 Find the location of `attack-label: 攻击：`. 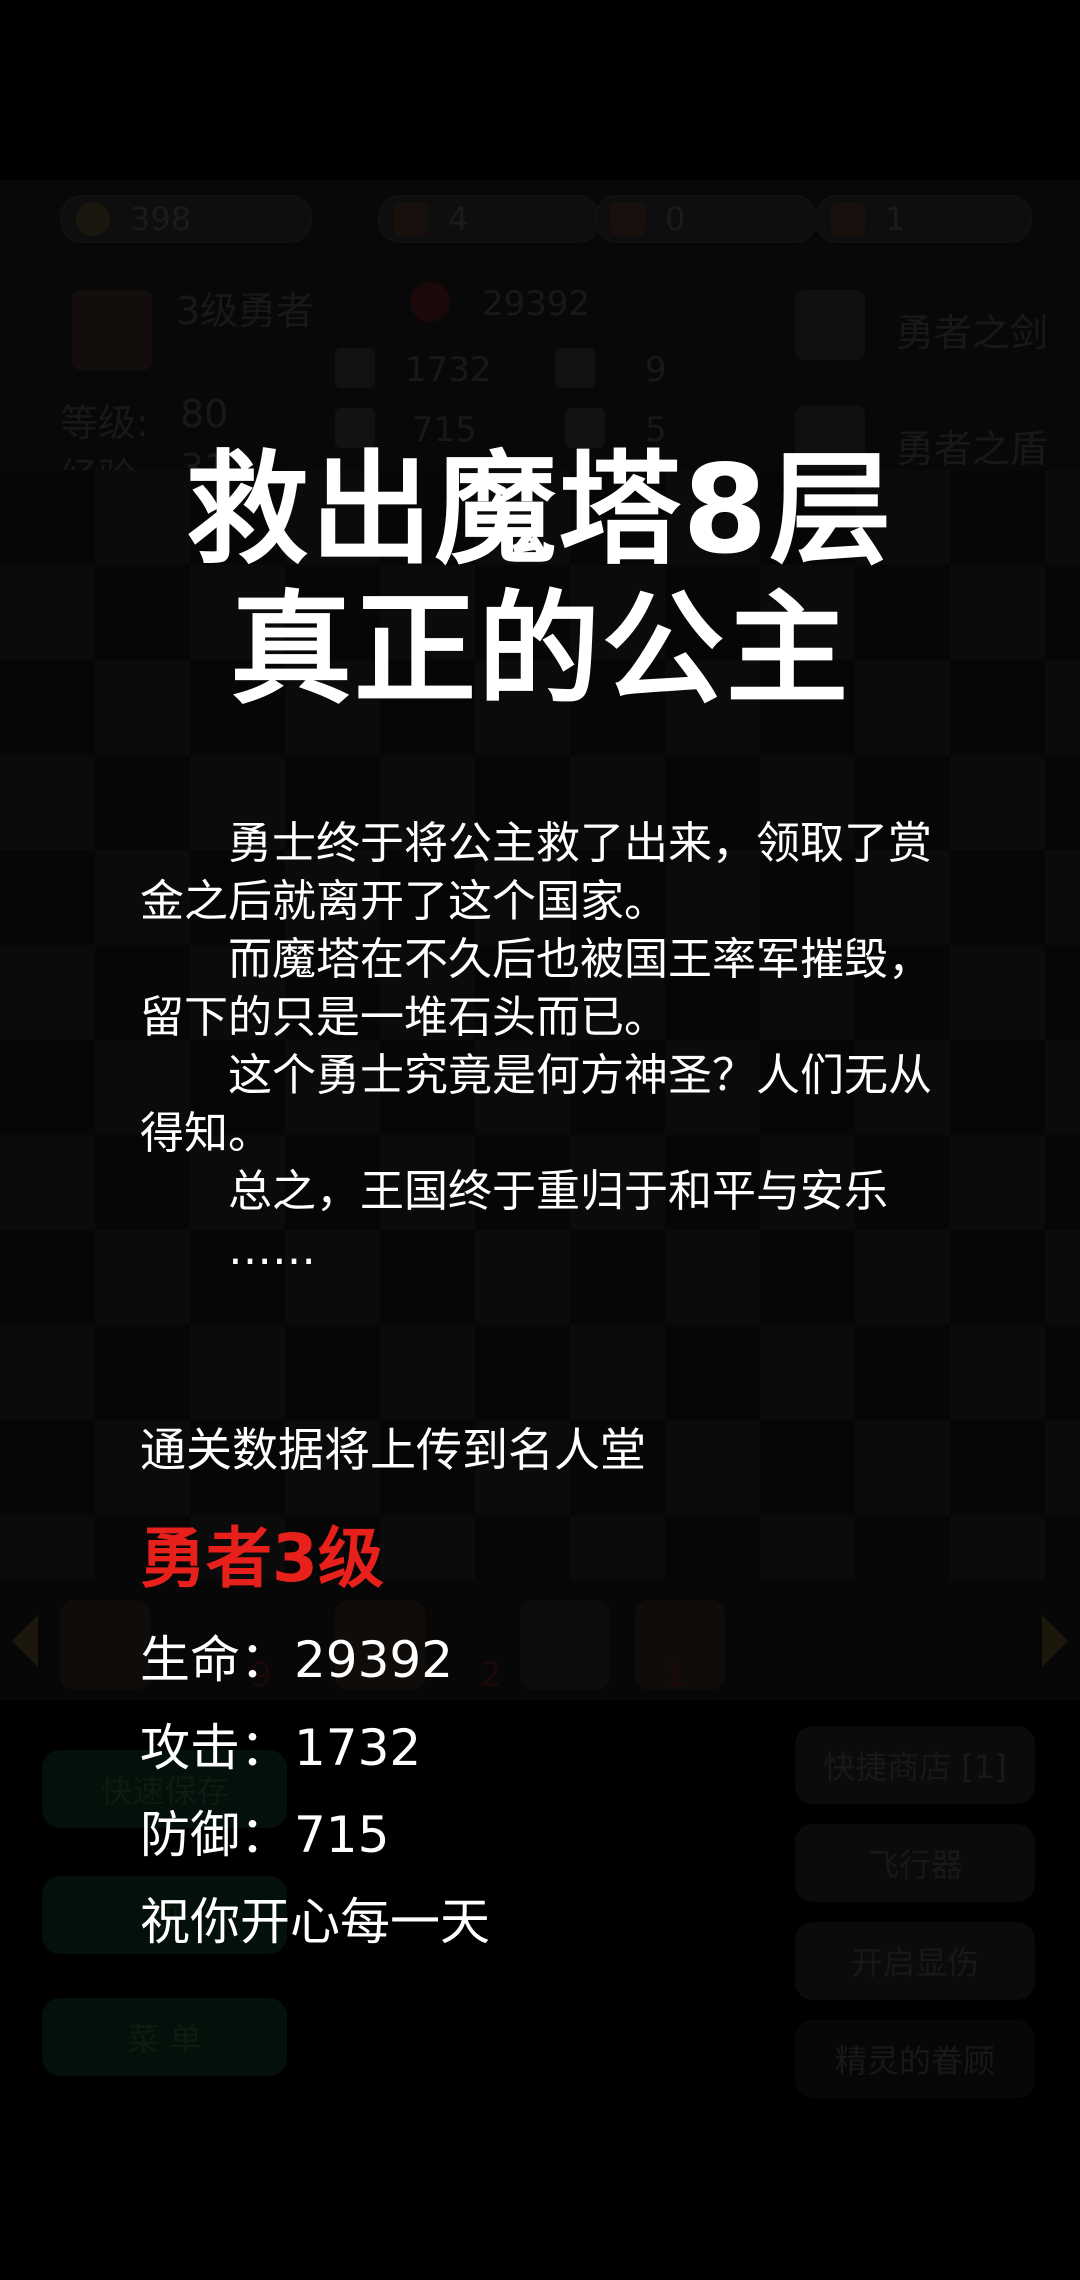

attack-label: 攻击： is located at coordinates (215, 1748).